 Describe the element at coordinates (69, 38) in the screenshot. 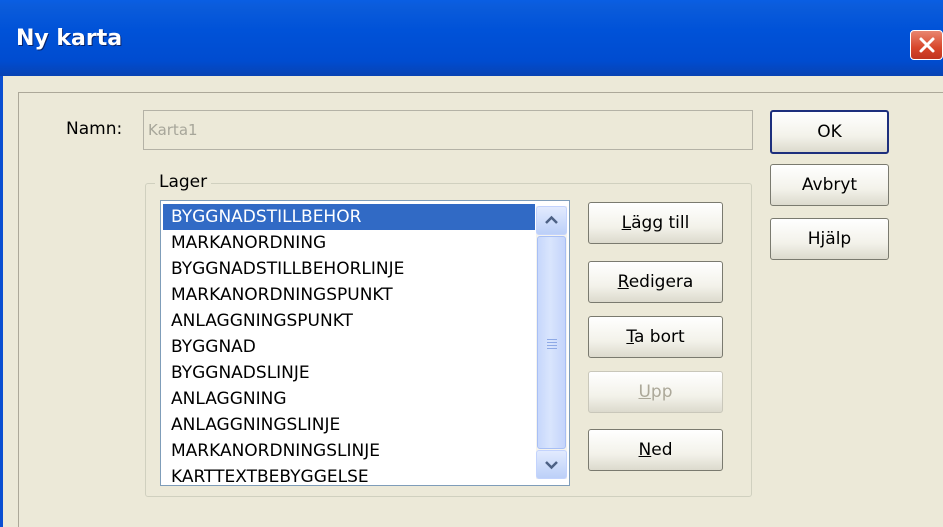

I see `window-title: Ny karta` at that location.